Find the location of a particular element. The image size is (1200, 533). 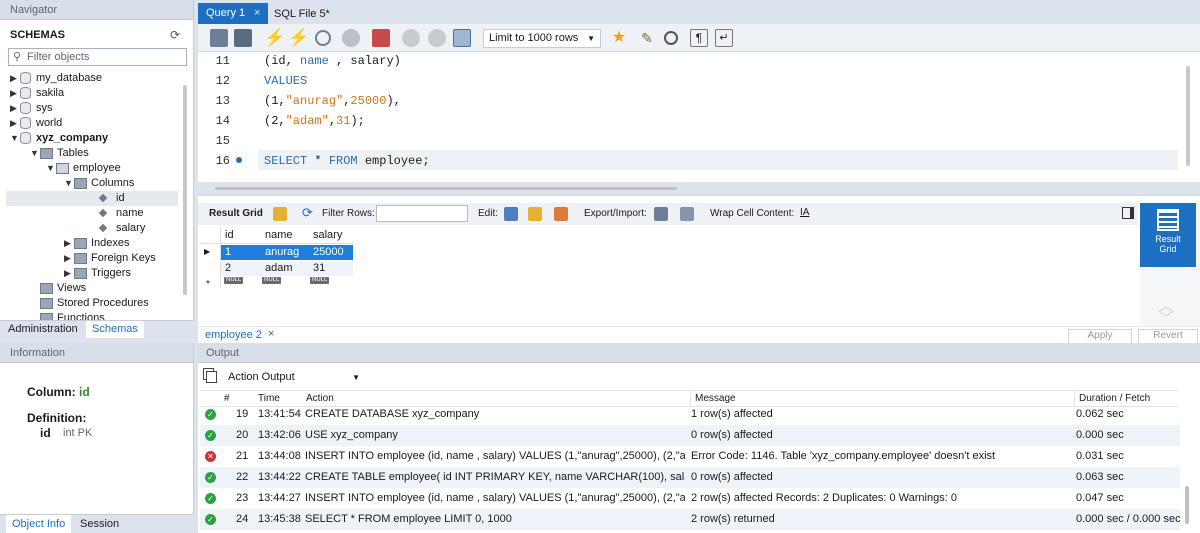

definition-name: id is located at coordinates (45, 433).